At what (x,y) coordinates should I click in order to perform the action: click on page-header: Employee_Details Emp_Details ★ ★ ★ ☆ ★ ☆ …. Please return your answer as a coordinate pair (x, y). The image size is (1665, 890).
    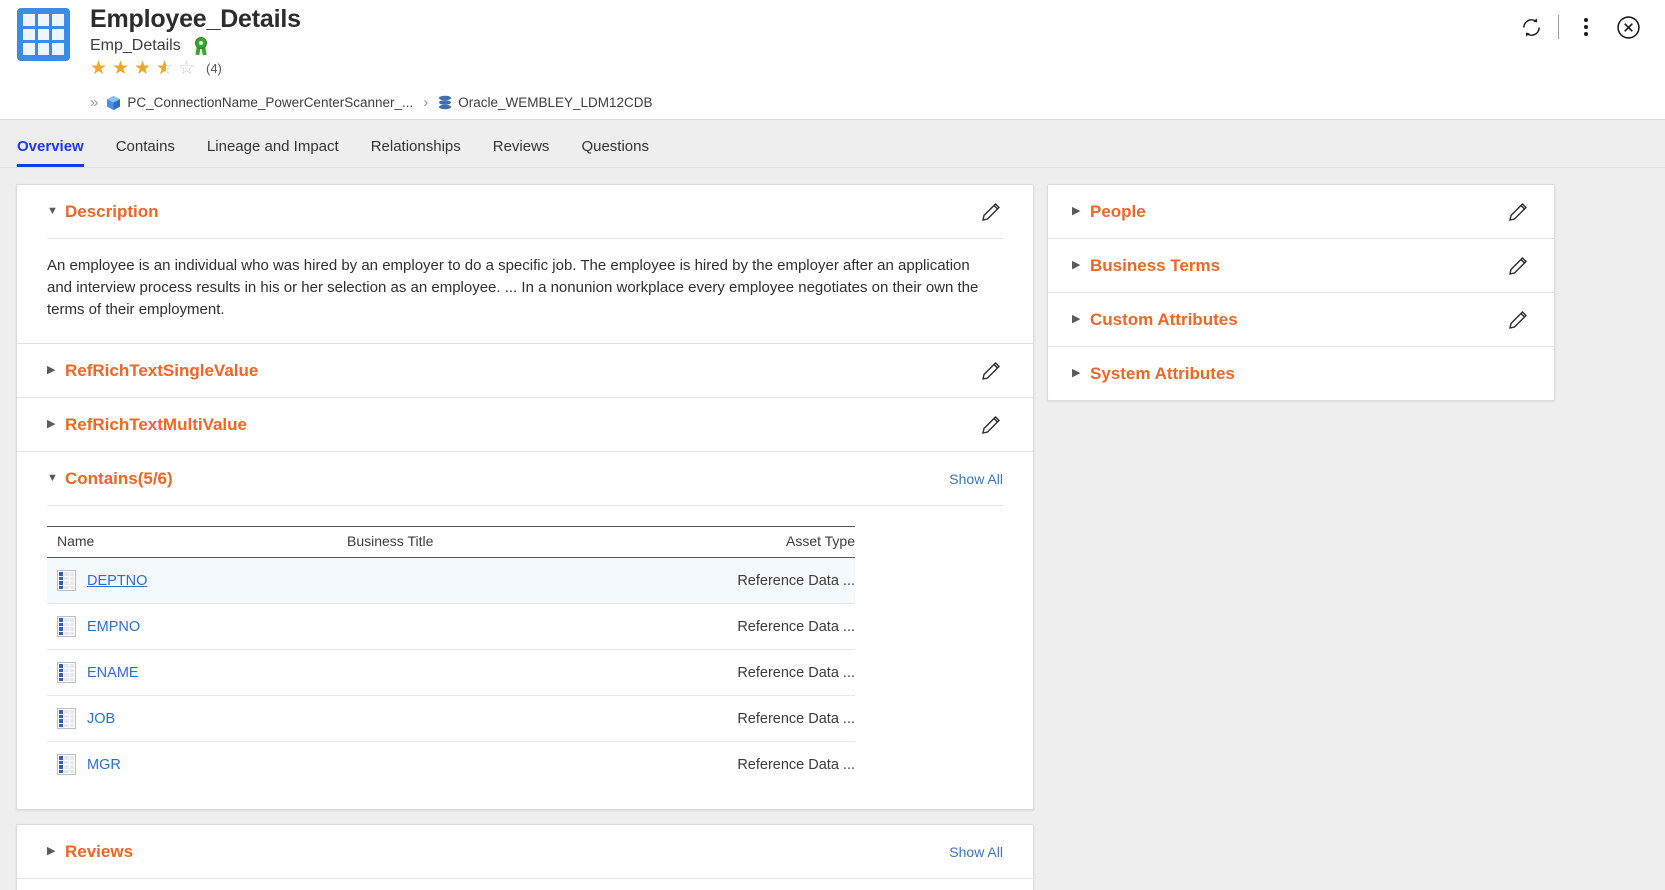
    Looking at the image, I should click on (832, 60).